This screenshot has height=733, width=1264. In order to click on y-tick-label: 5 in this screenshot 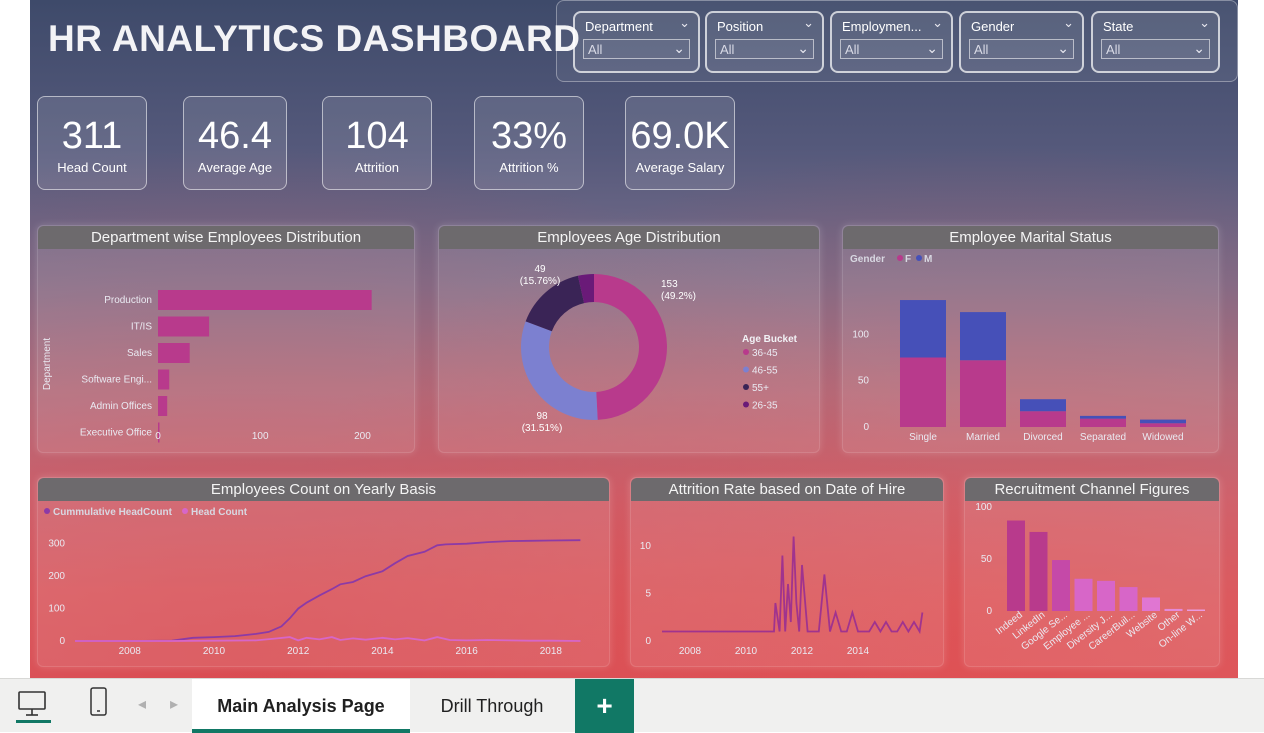, I will do `click(648, 594)`.